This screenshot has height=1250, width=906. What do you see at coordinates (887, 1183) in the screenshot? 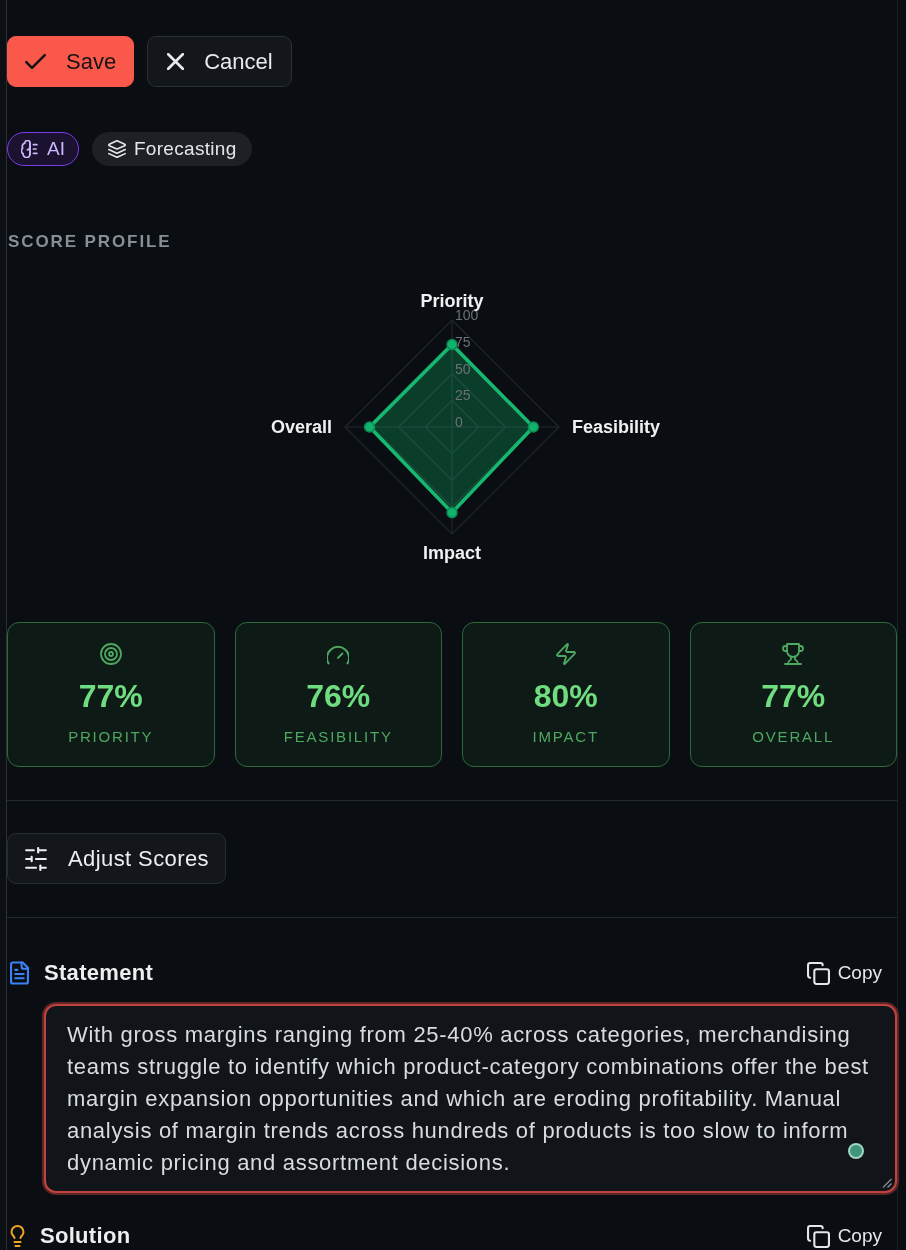
I see `resize-handle-icon` at bounding box center [887, 1183].